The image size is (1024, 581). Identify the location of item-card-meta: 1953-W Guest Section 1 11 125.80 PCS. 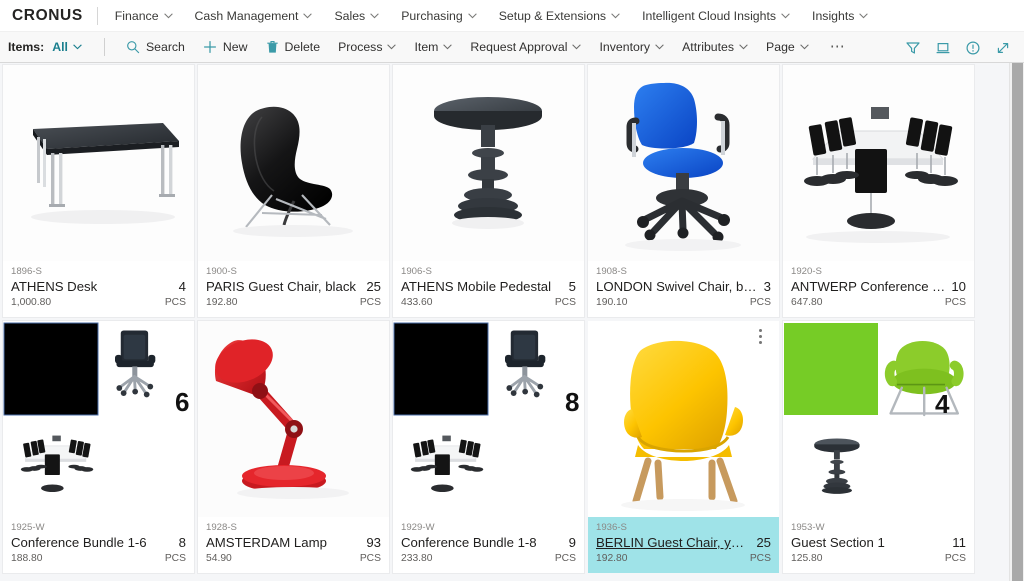
(878, 545).